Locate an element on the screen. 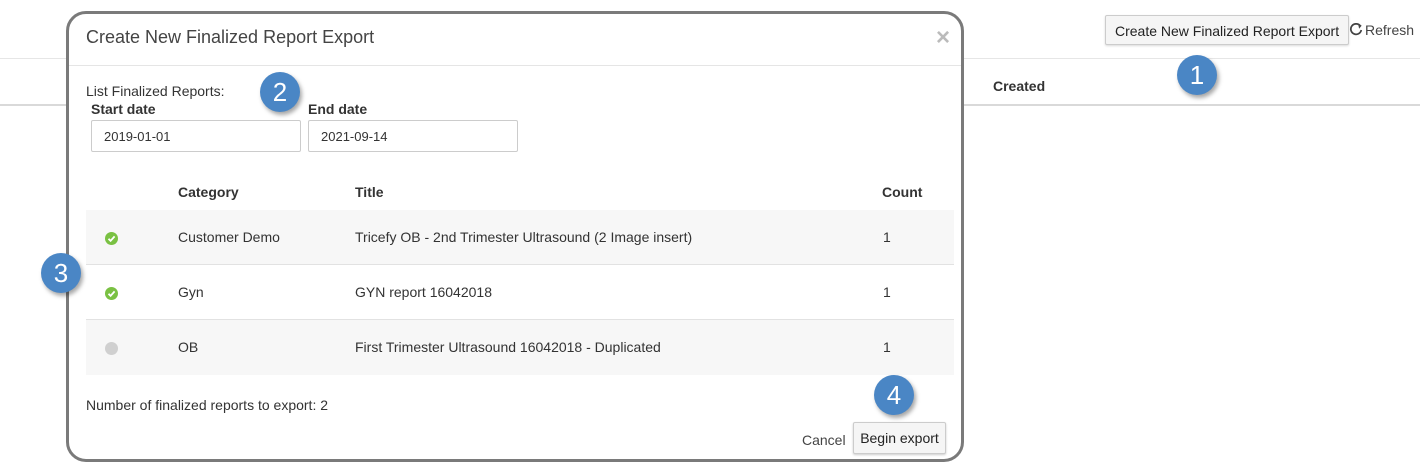  step-badge-2: 2 is located at coordinates (280, 92).